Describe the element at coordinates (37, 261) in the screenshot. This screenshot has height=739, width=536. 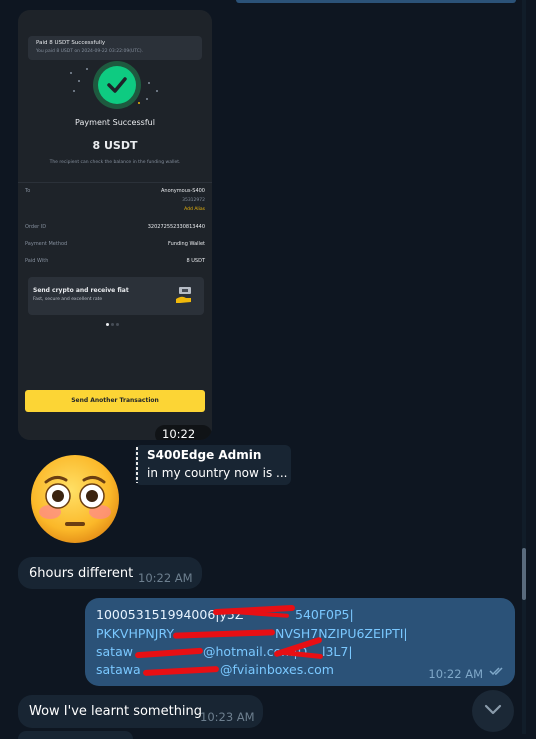
I see `paid-with-label: Paid With` at that location.